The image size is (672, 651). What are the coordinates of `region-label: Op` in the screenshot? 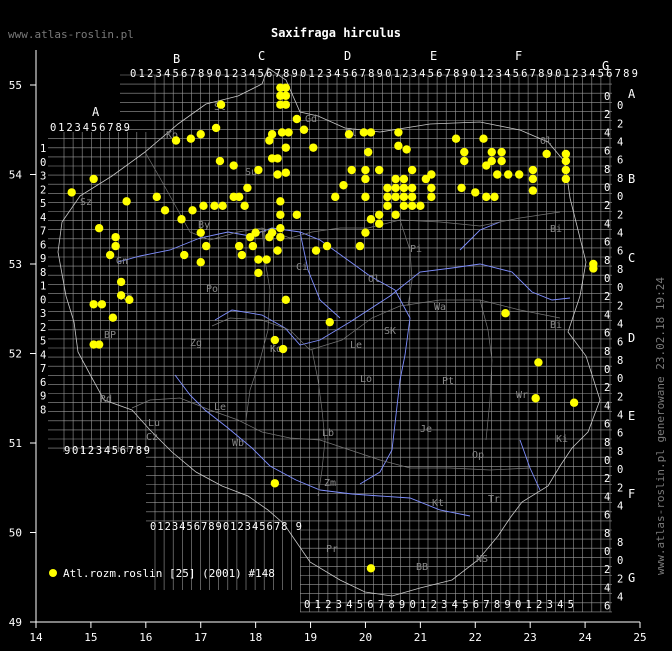 It's located at (478, 455).